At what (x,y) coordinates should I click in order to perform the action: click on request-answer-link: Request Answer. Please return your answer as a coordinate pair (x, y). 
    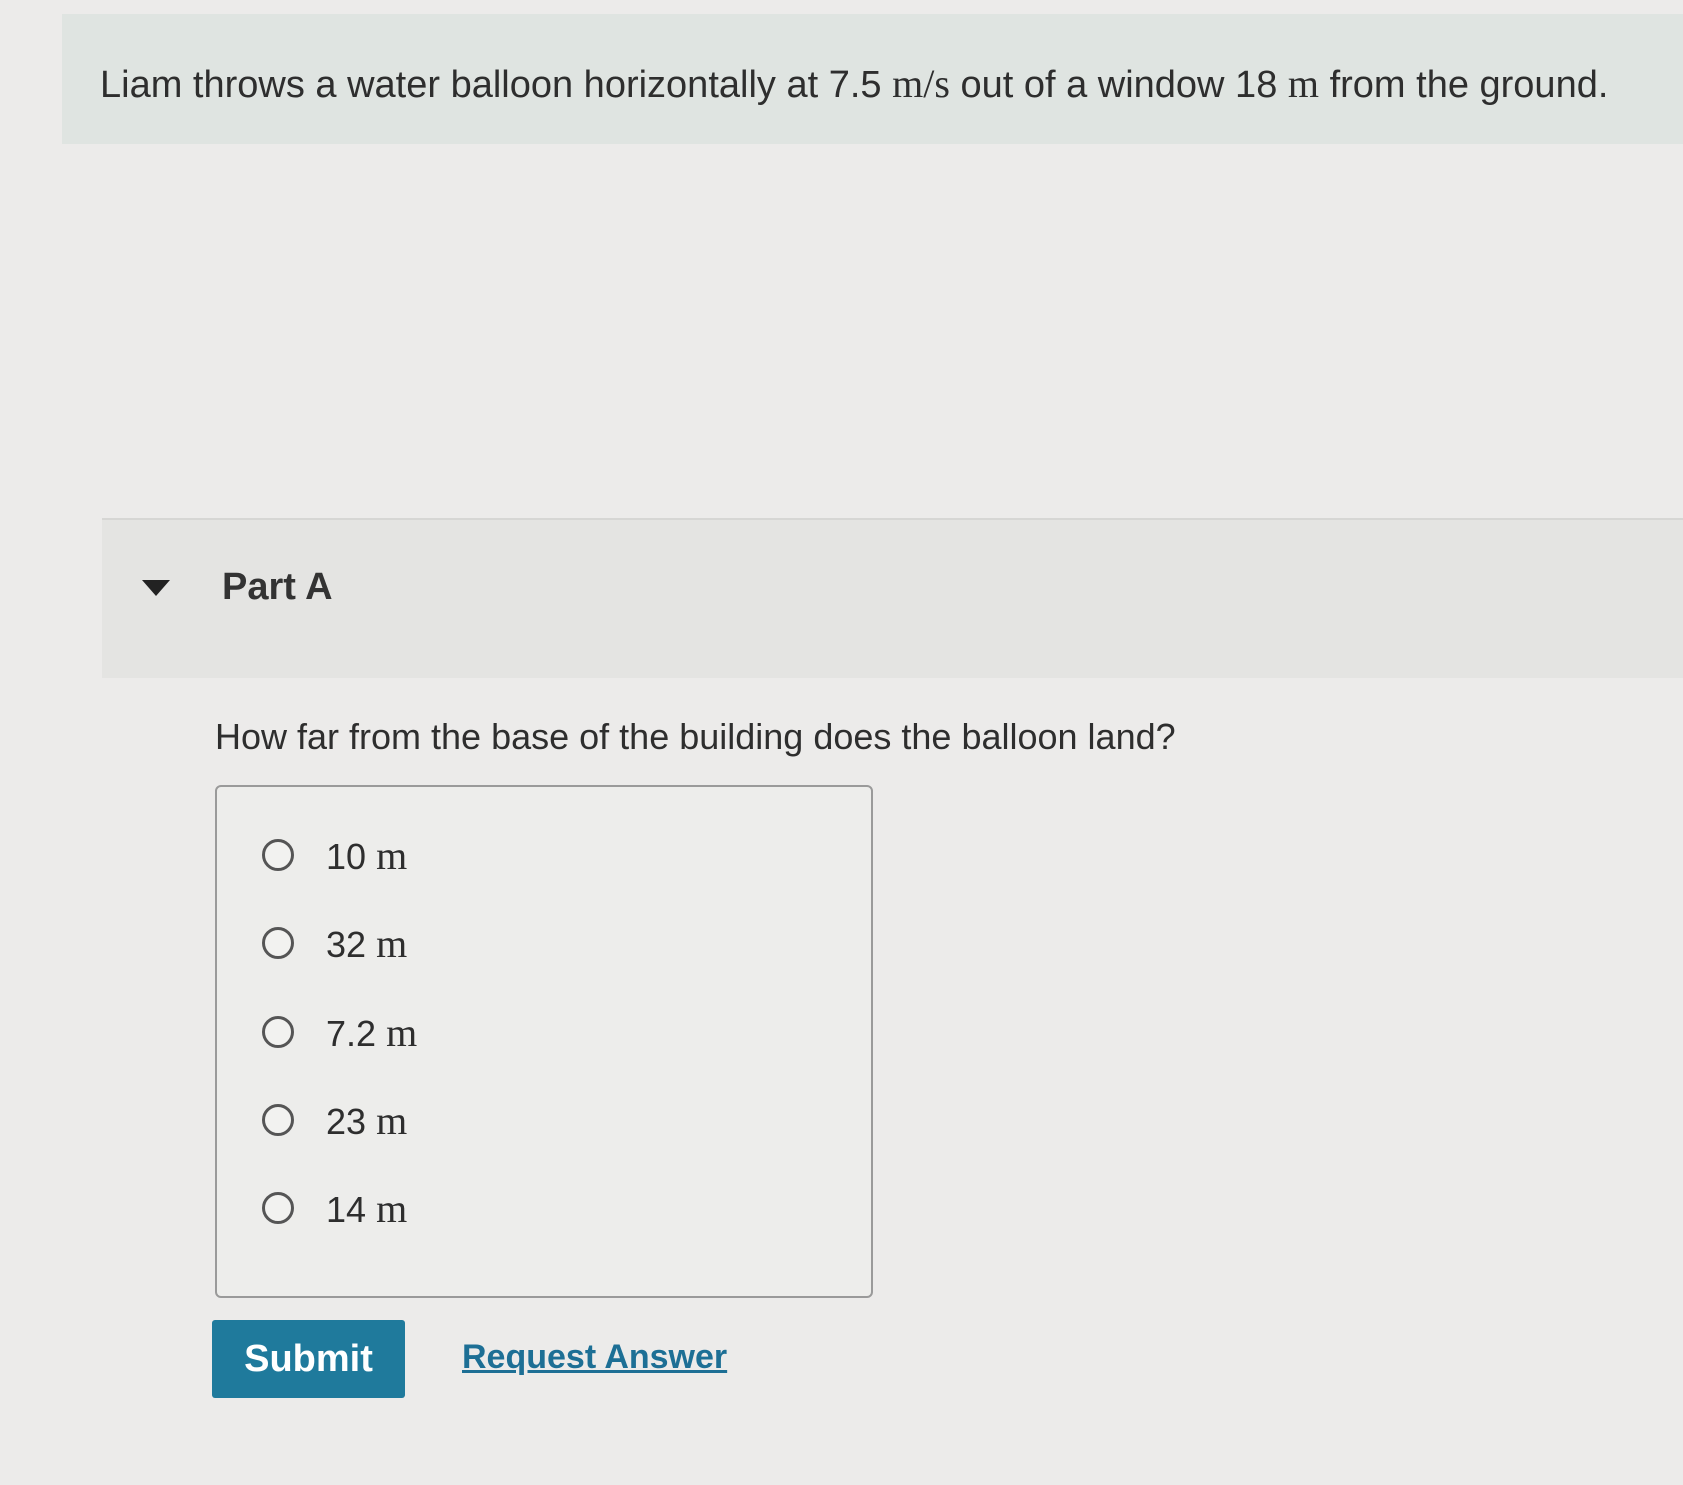
    Looking at the image, I should click on (594, 1357).